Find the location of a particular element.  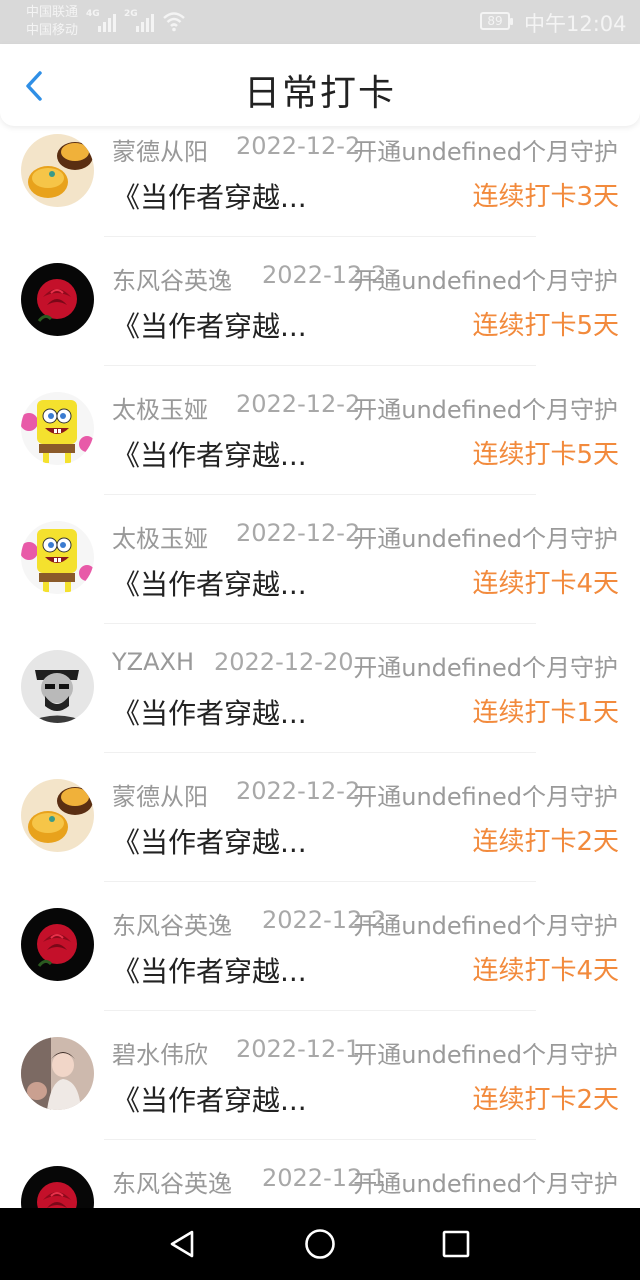

list-item: 东风谷英逸 2022-12-1 开通undefined个月守护 is located at coordinates (320, 1183).